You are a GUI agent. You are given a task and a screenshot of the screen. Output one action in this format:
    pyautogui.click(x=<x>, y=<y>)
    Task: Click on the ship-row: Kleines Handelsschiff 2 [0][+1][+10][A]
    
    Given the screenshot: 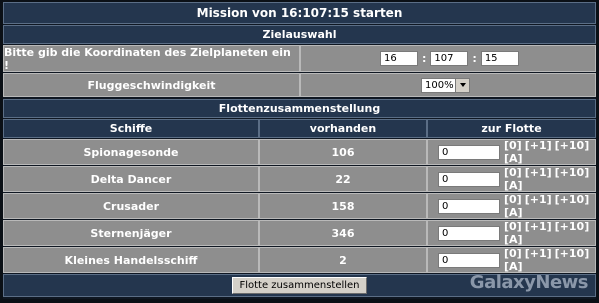 What is the action you would take?
    pyautogui.click(x=299, y=260)
    